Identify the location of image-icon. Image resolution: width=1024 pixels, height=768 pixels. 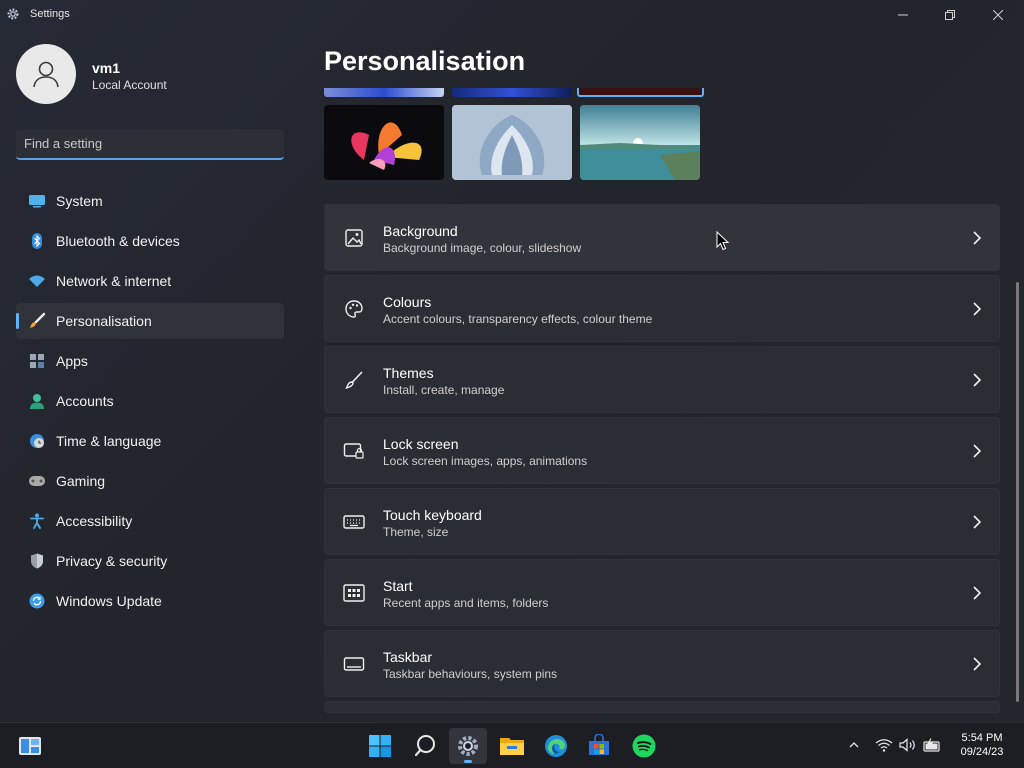
(354, 238).